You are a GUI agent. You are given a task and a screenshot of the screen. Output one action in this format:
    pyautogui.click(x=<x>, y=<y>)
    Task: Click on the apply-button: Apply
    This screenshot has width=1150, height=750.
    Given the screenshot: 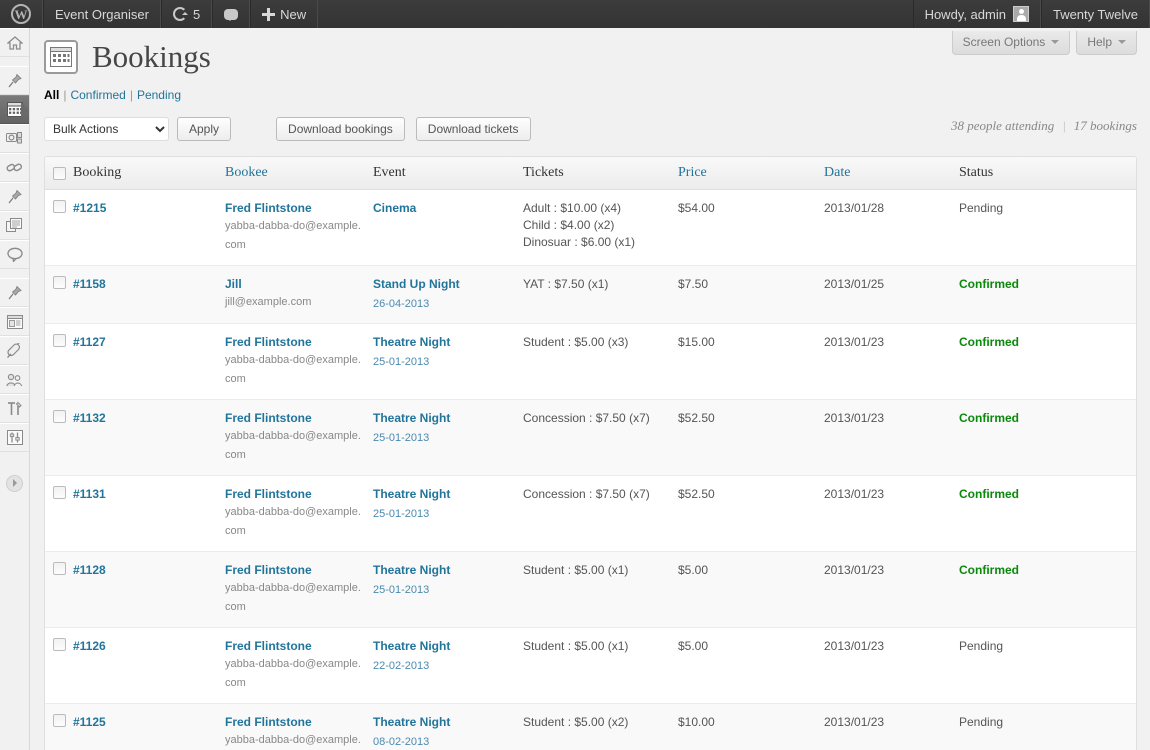 What is the action you would take?
    pyautogui.click(x=204, y=129)
    